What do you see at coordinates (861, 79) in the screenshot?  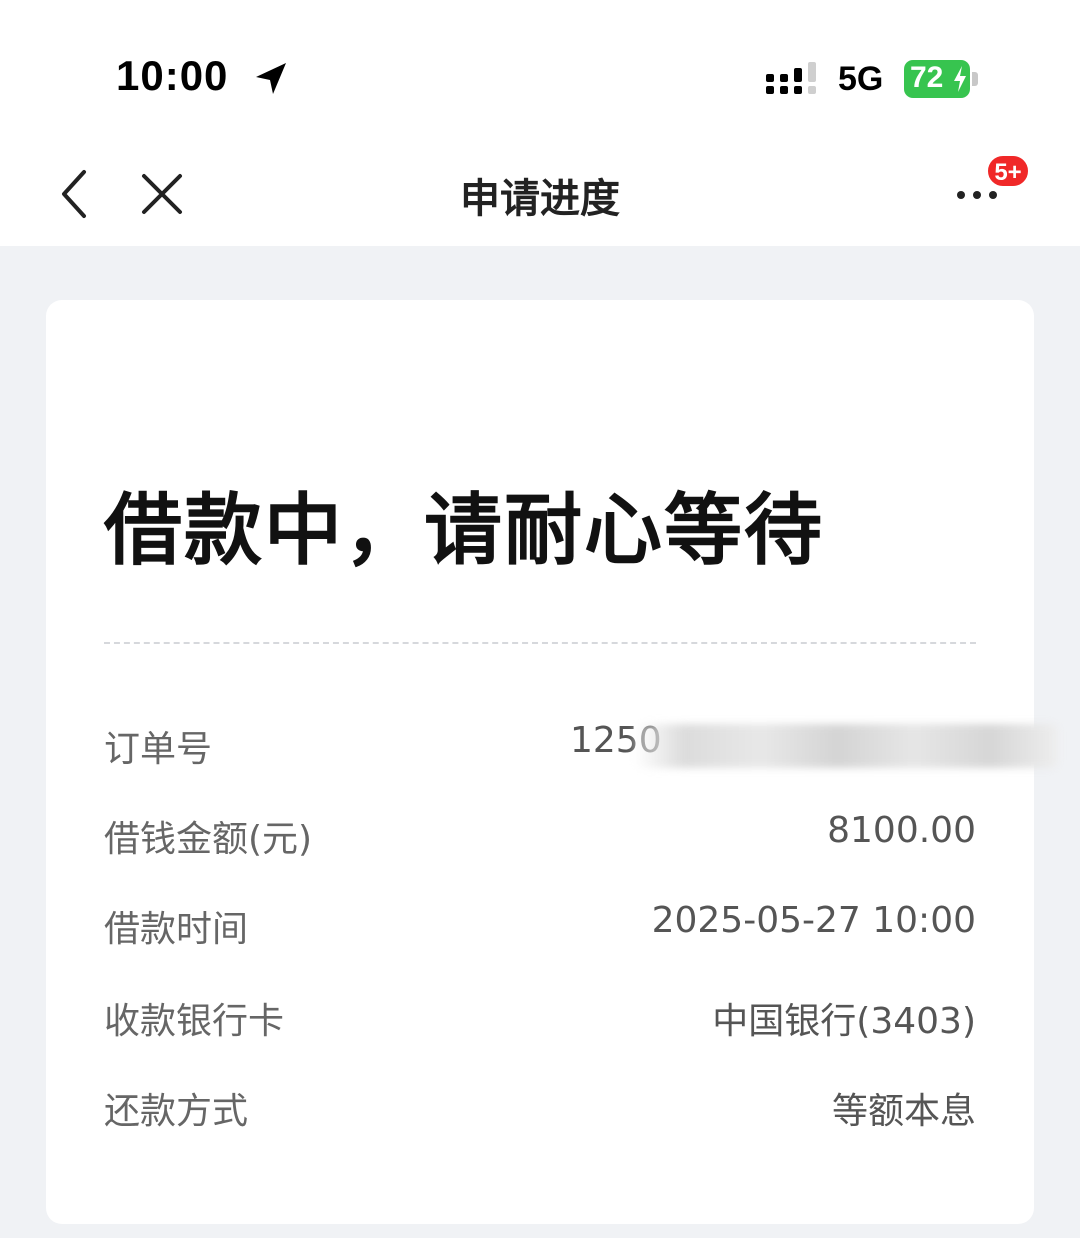 I see `network-label: 5G` at bounding box center [861, 79].